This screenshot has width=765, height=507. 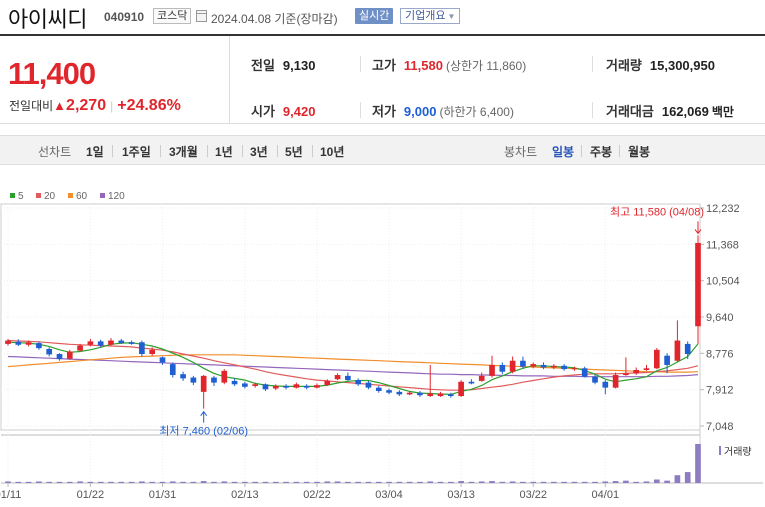 I want to click on ma20-line, so click(x=353, y=365).